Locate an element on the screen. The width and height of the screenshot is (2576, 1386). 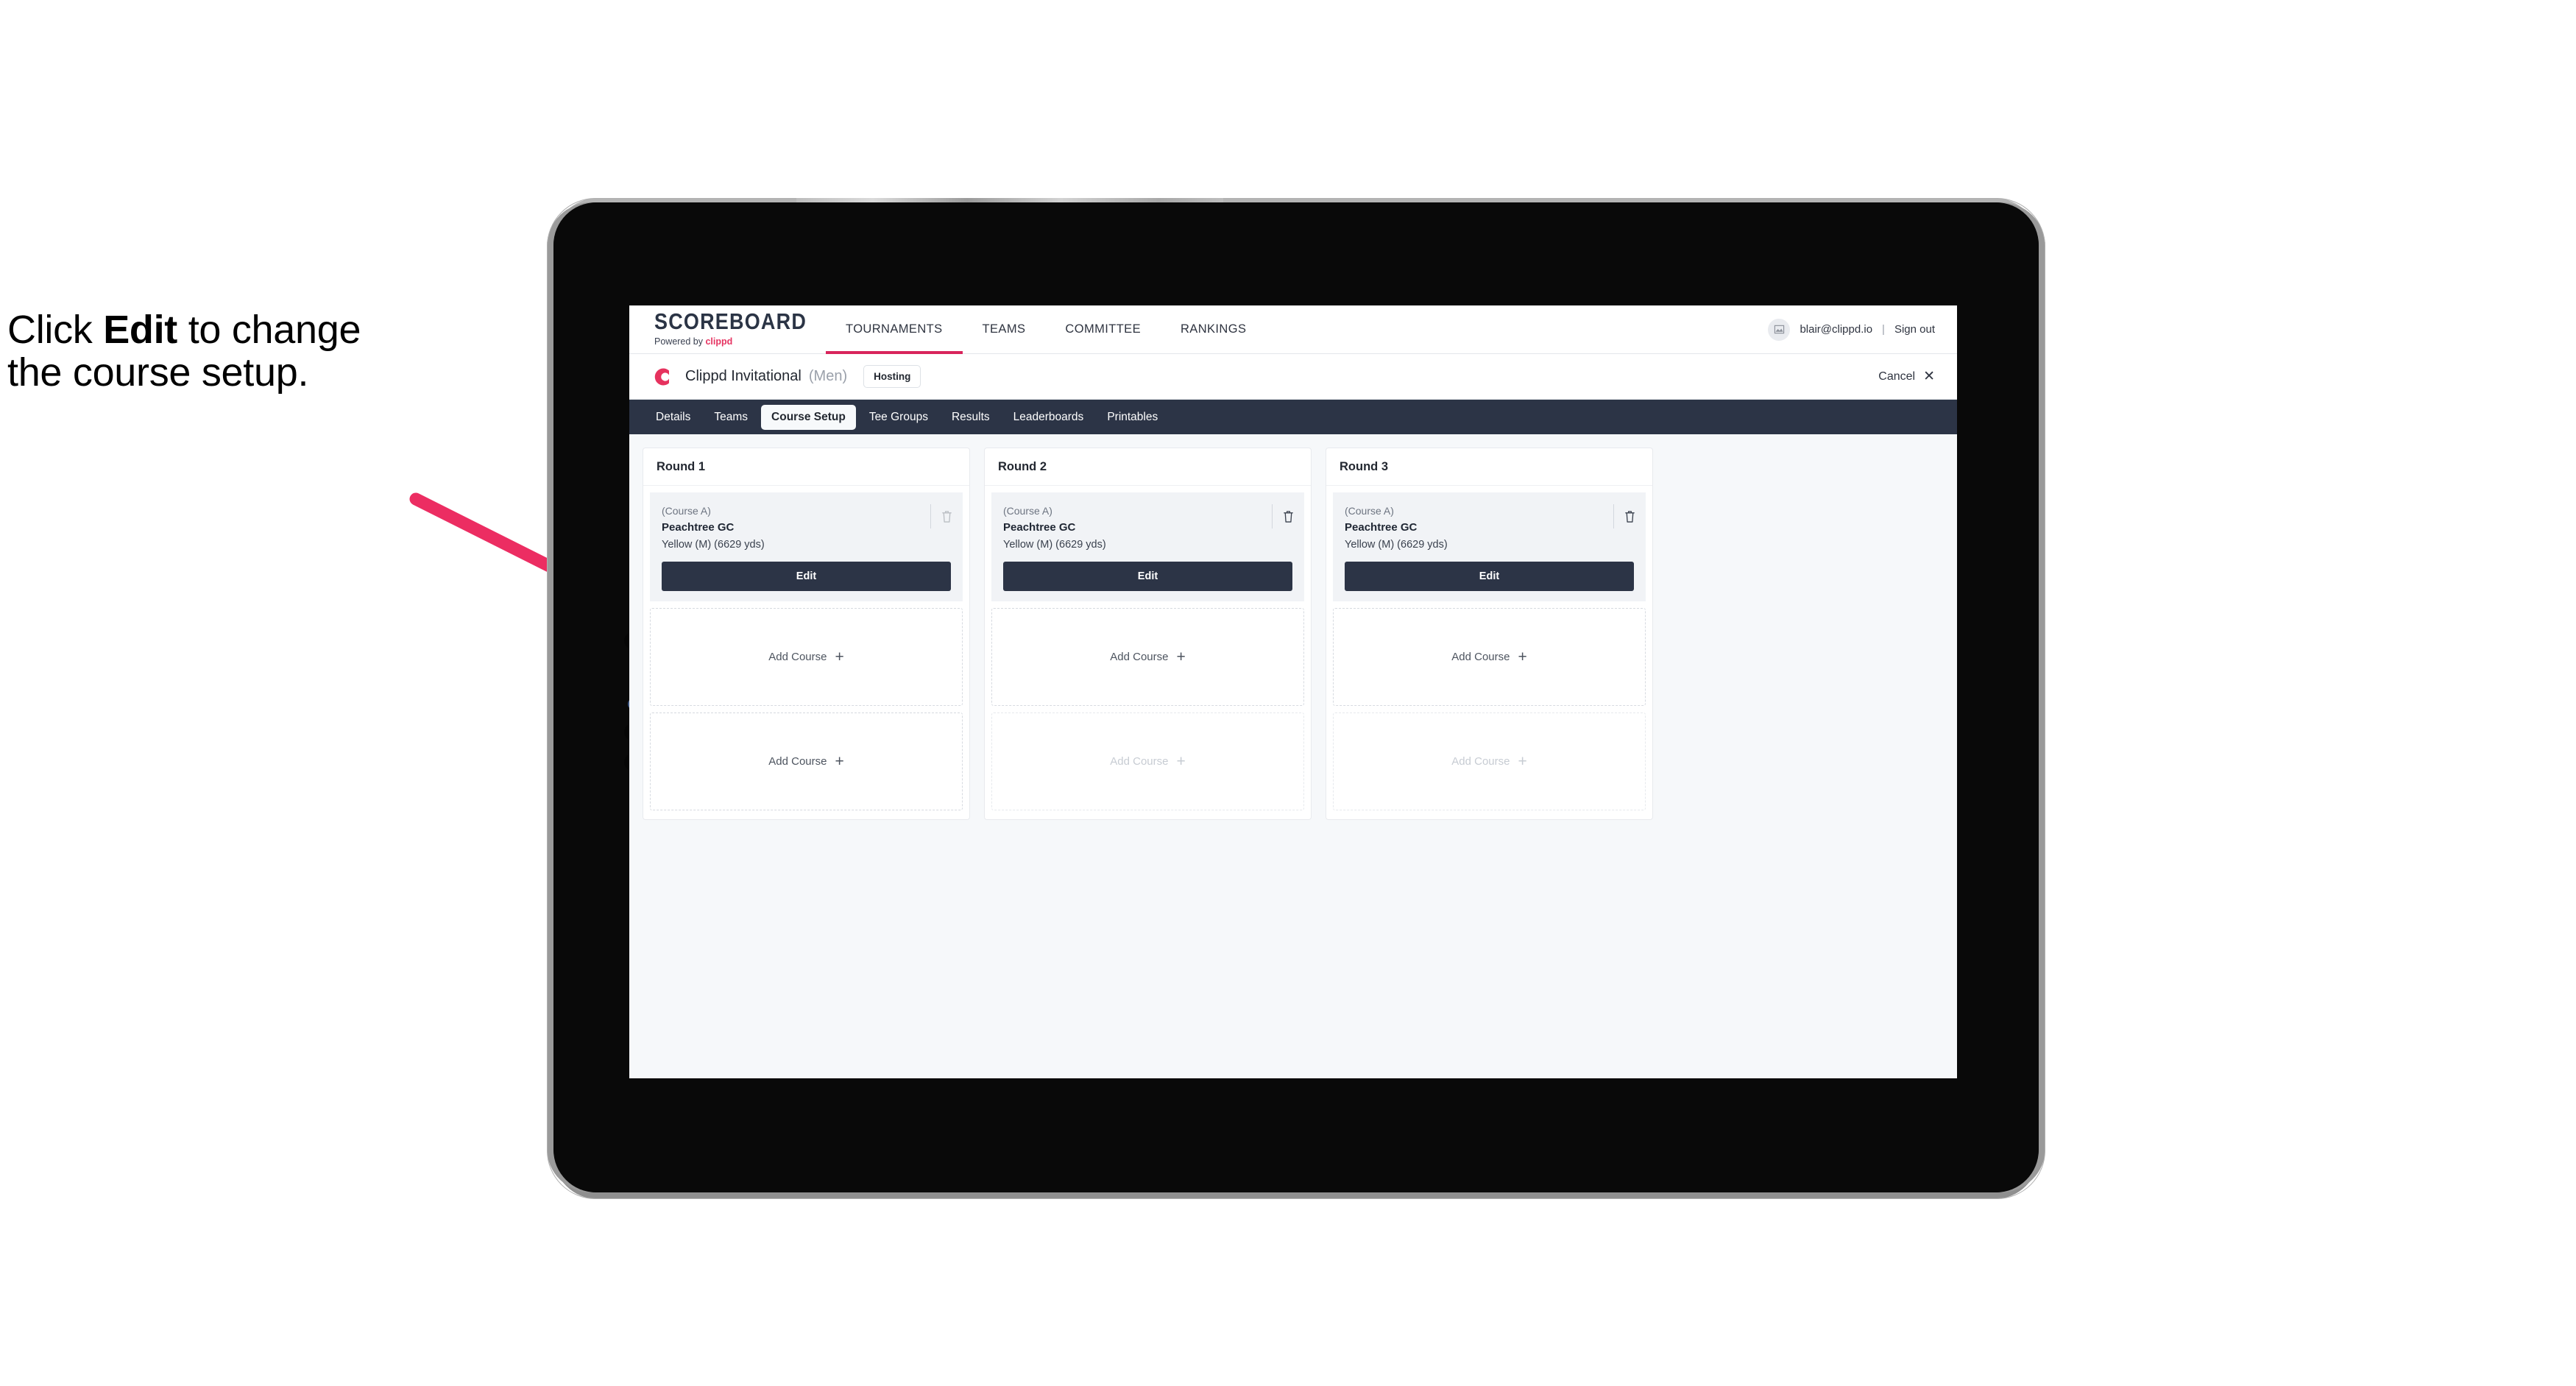
tab-course-setup: Course Setup is located at coordinates (808, 417).